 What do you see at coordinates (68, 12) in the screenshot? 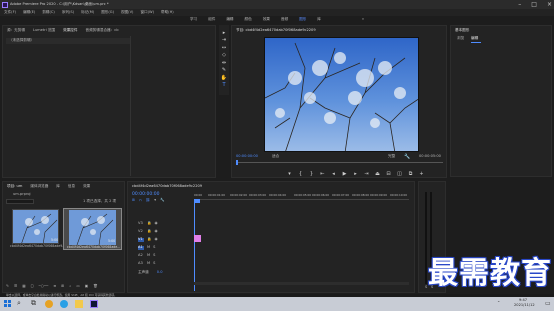
I see `menu-sequence: 序列(S)` at bounding box center [68, 12].